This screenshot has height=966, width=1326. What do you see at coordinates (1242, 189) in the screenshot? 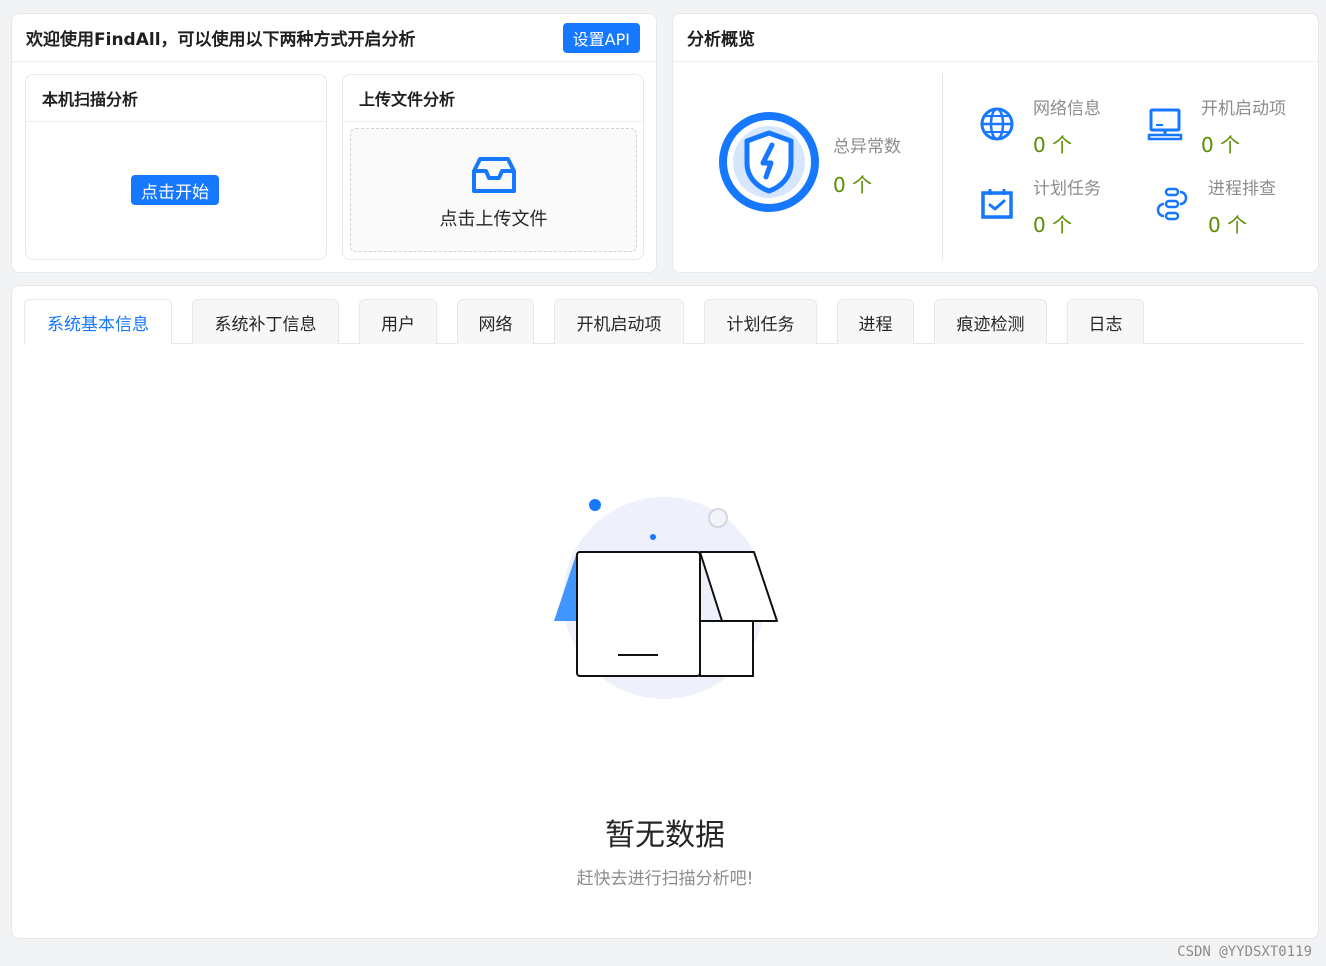
I see `stat-process-check-label: 进程排查` at bounding box center [1242, 189].